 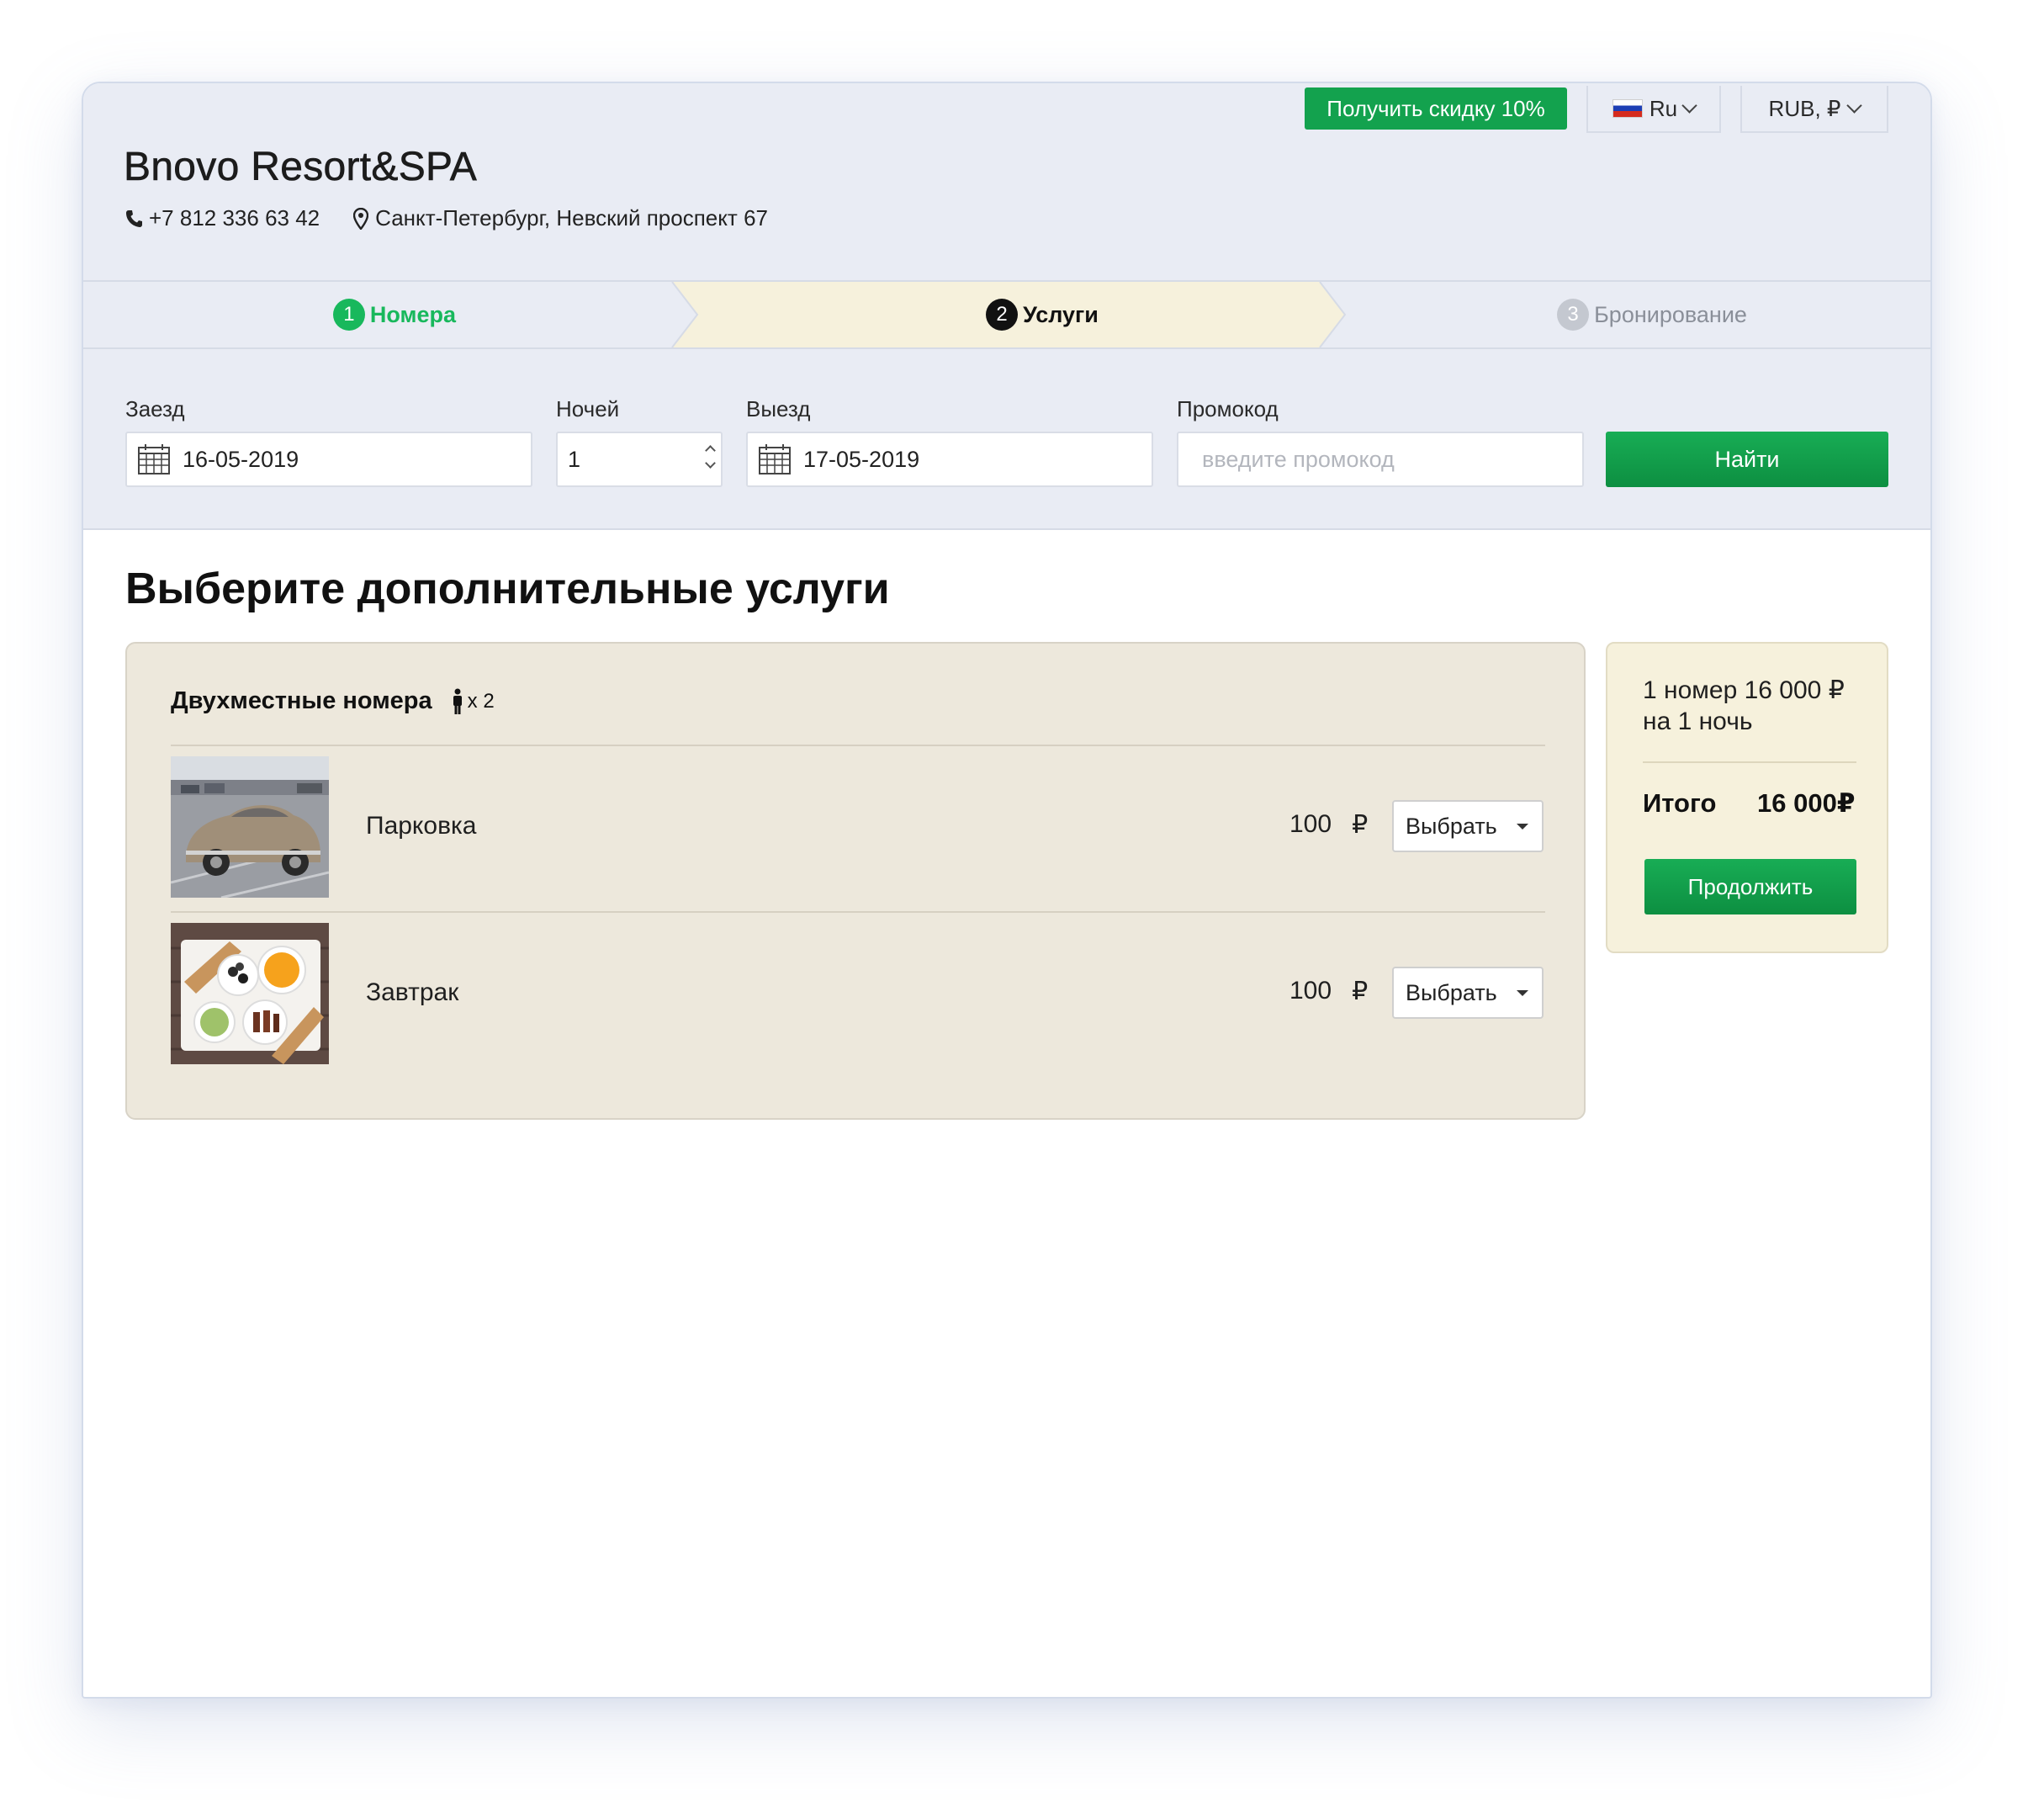 I want to click on nights-stepper: 1, so click(x=639, y=459).